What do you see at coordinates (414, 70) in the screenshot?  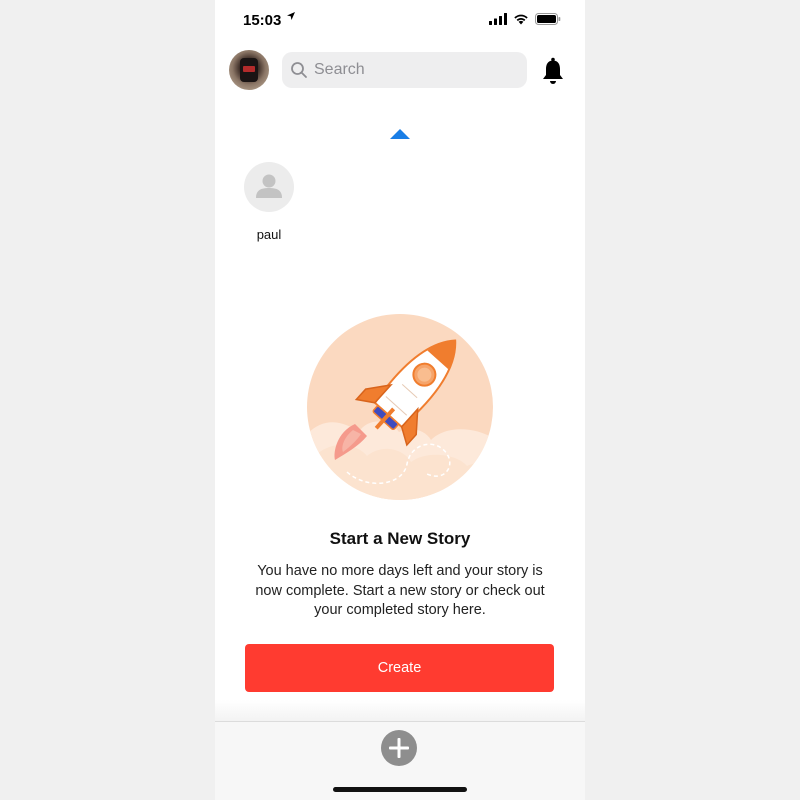 I see `search-input` at bounding box center [414, 70].